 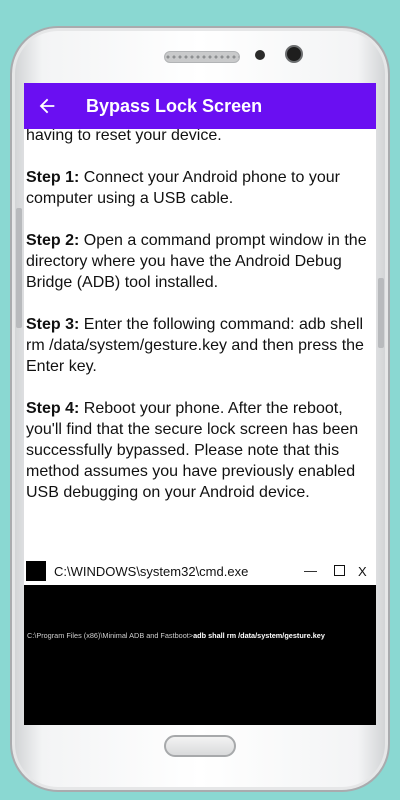 I want to click on step-1-label: Step 1:, so click(x=53, y=177).